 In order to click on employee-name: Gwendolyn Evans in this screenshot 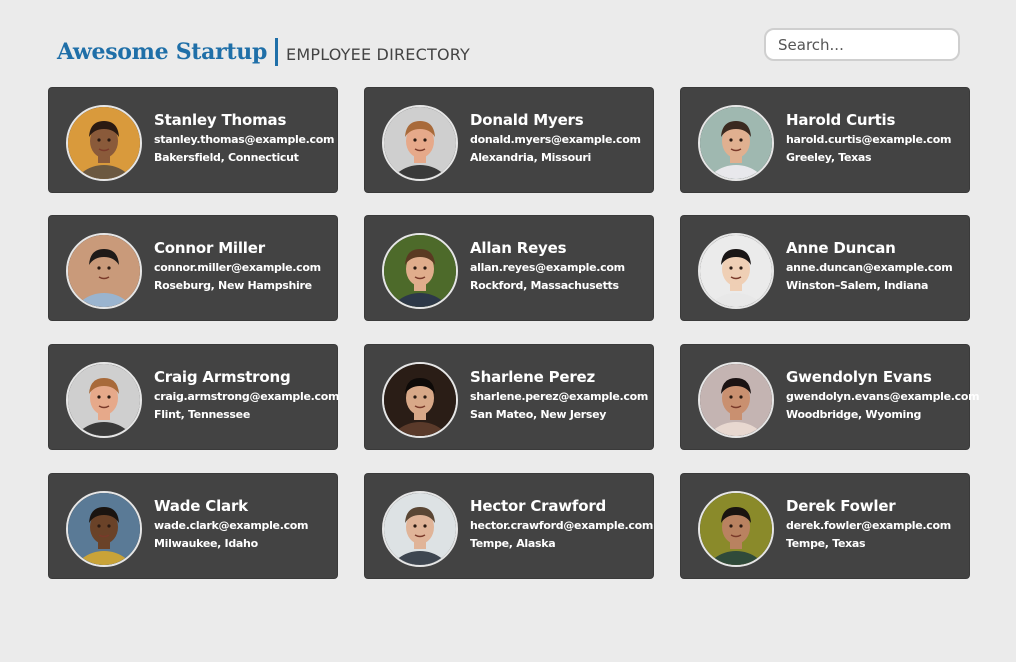, I will do `click(859, 377)`.